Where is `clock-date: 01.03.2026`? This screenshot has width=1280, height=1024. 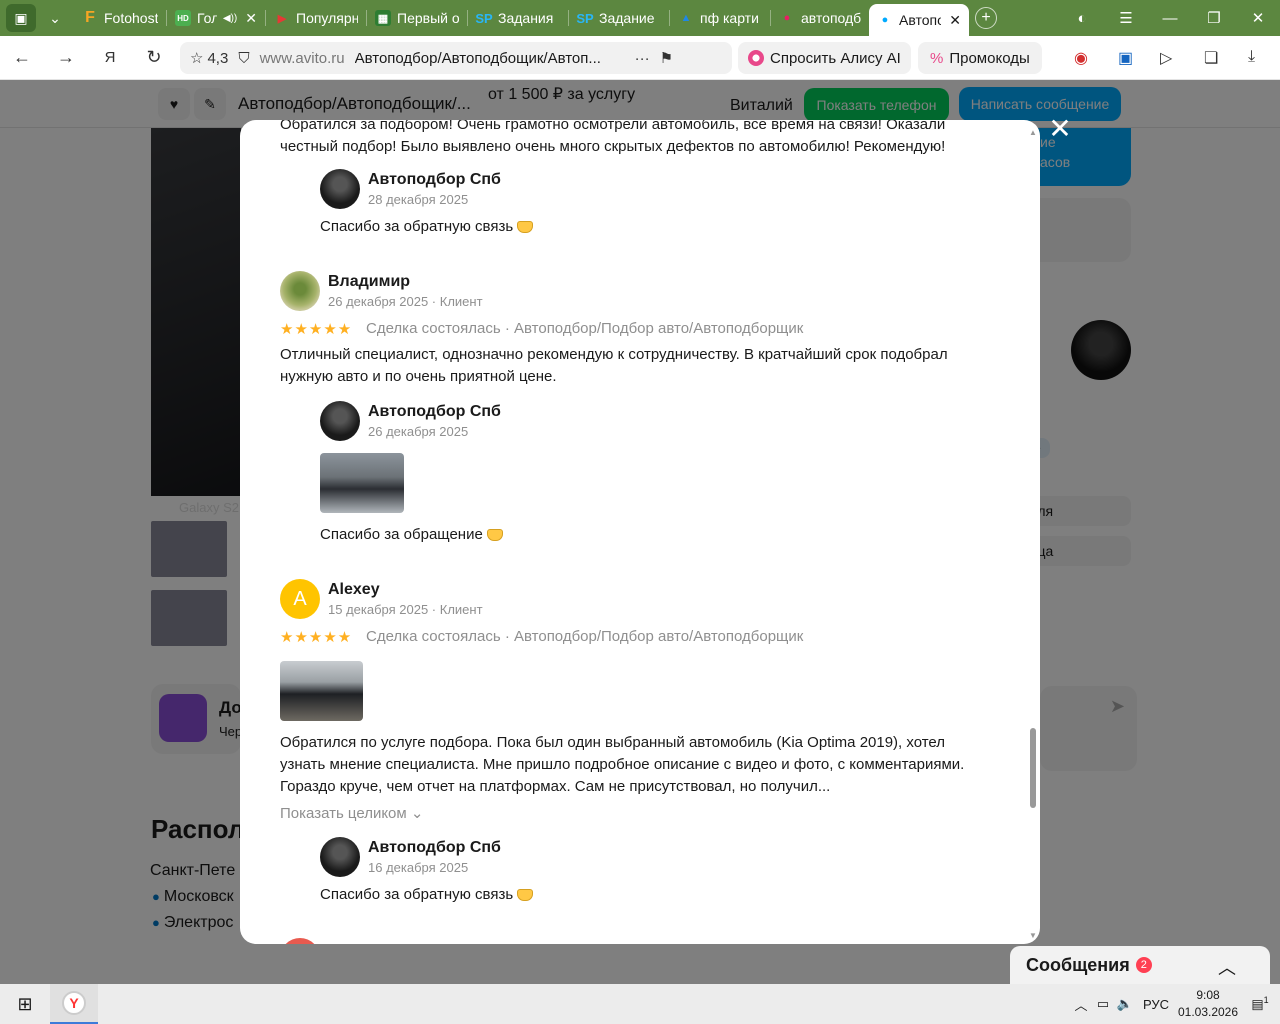
clock-date: 01.03.2026 is located at coordinates (1208, 1012).